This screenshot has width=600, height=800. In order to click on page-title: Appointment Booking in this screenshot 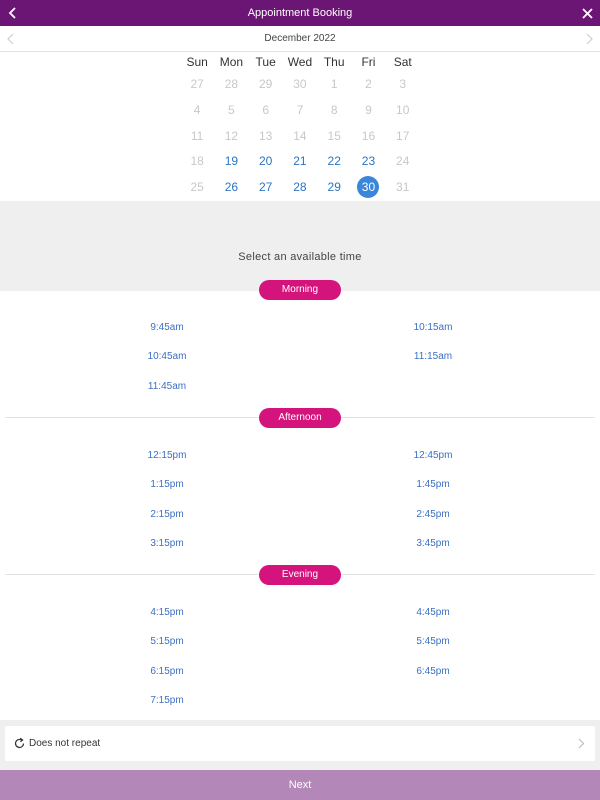, I will do `click(300, 13)`.